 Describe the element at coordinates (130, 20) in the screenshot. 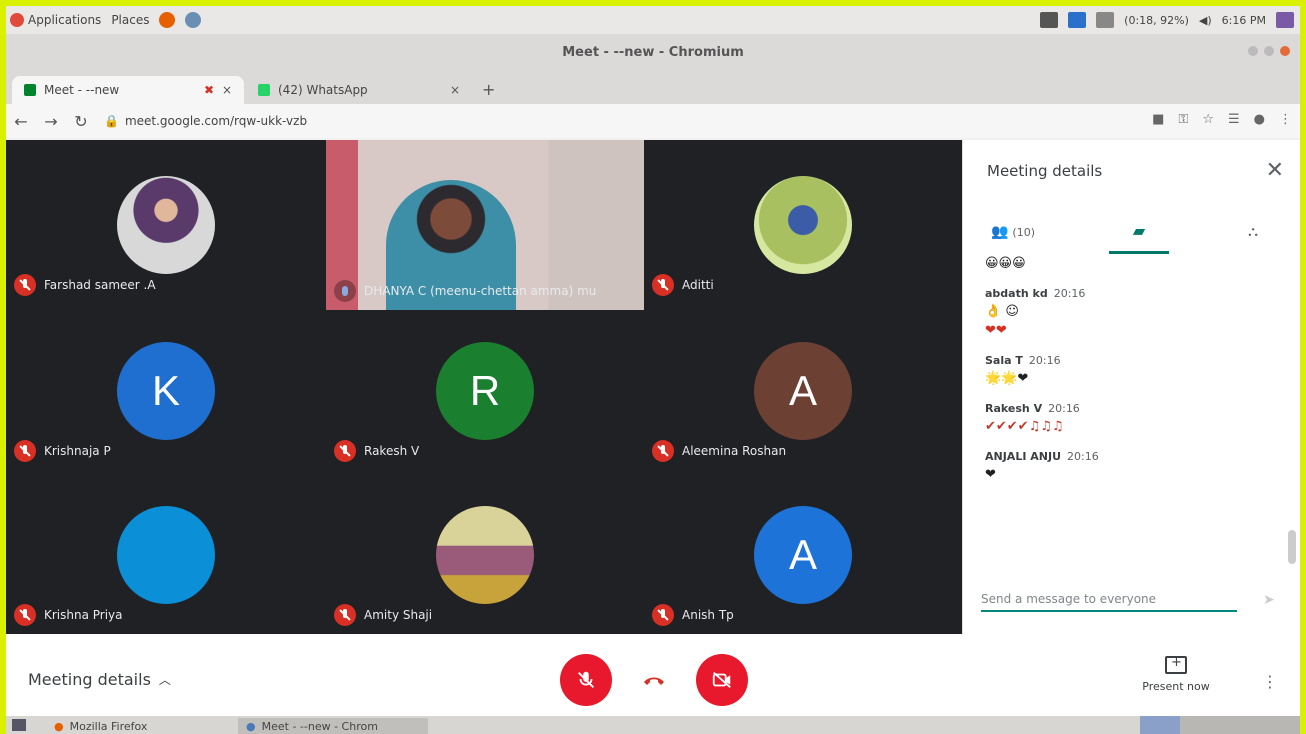

I see `places-menu: Places` at that location.